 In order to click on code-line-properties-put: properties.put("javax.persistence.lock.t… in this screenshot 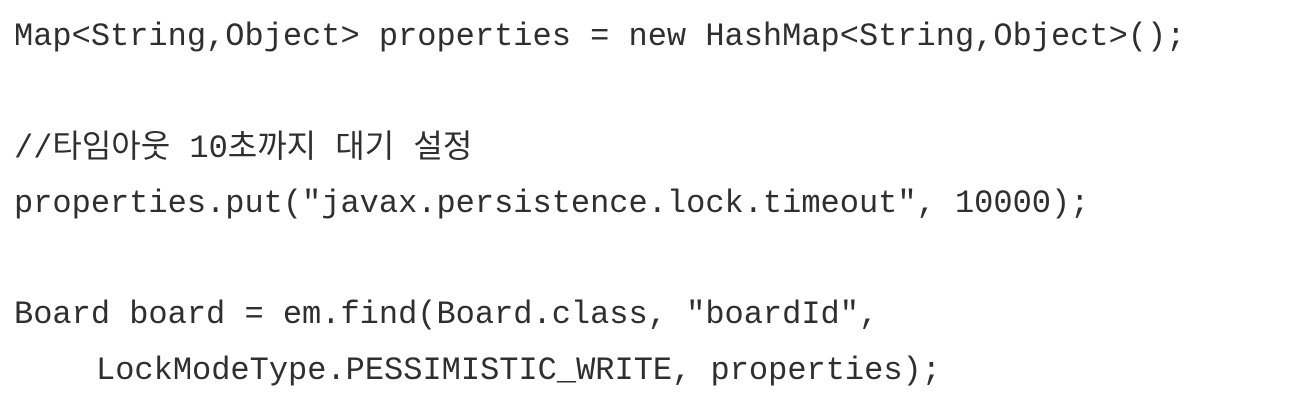, I will do `click(552, 203)`.